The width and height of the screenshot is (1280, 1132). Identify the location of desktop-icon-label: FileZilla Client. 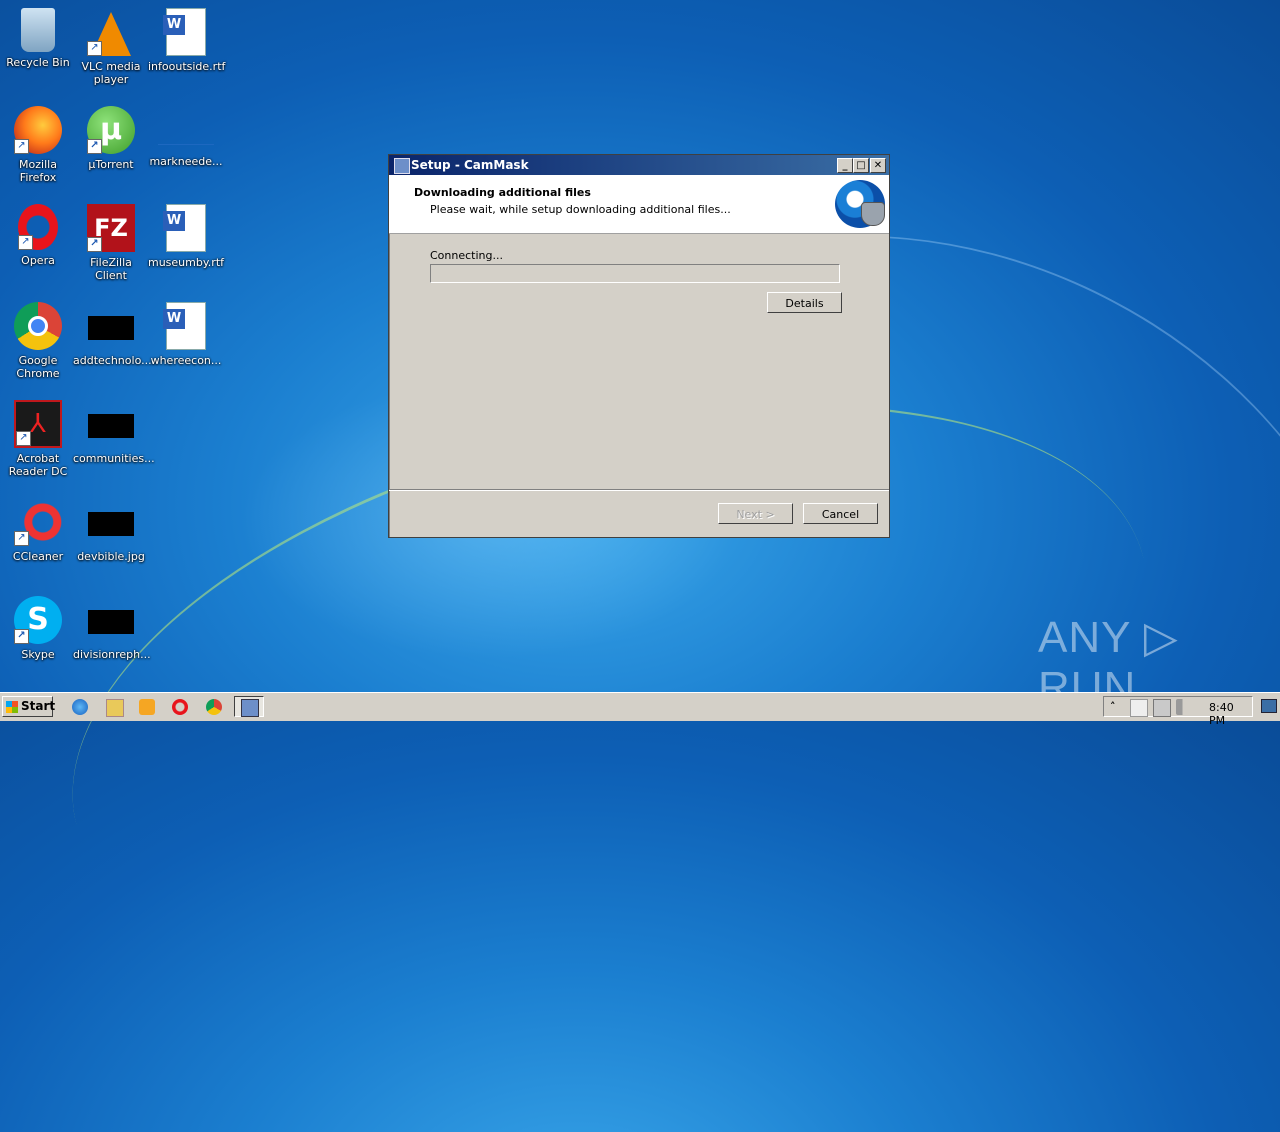
(111, 269).